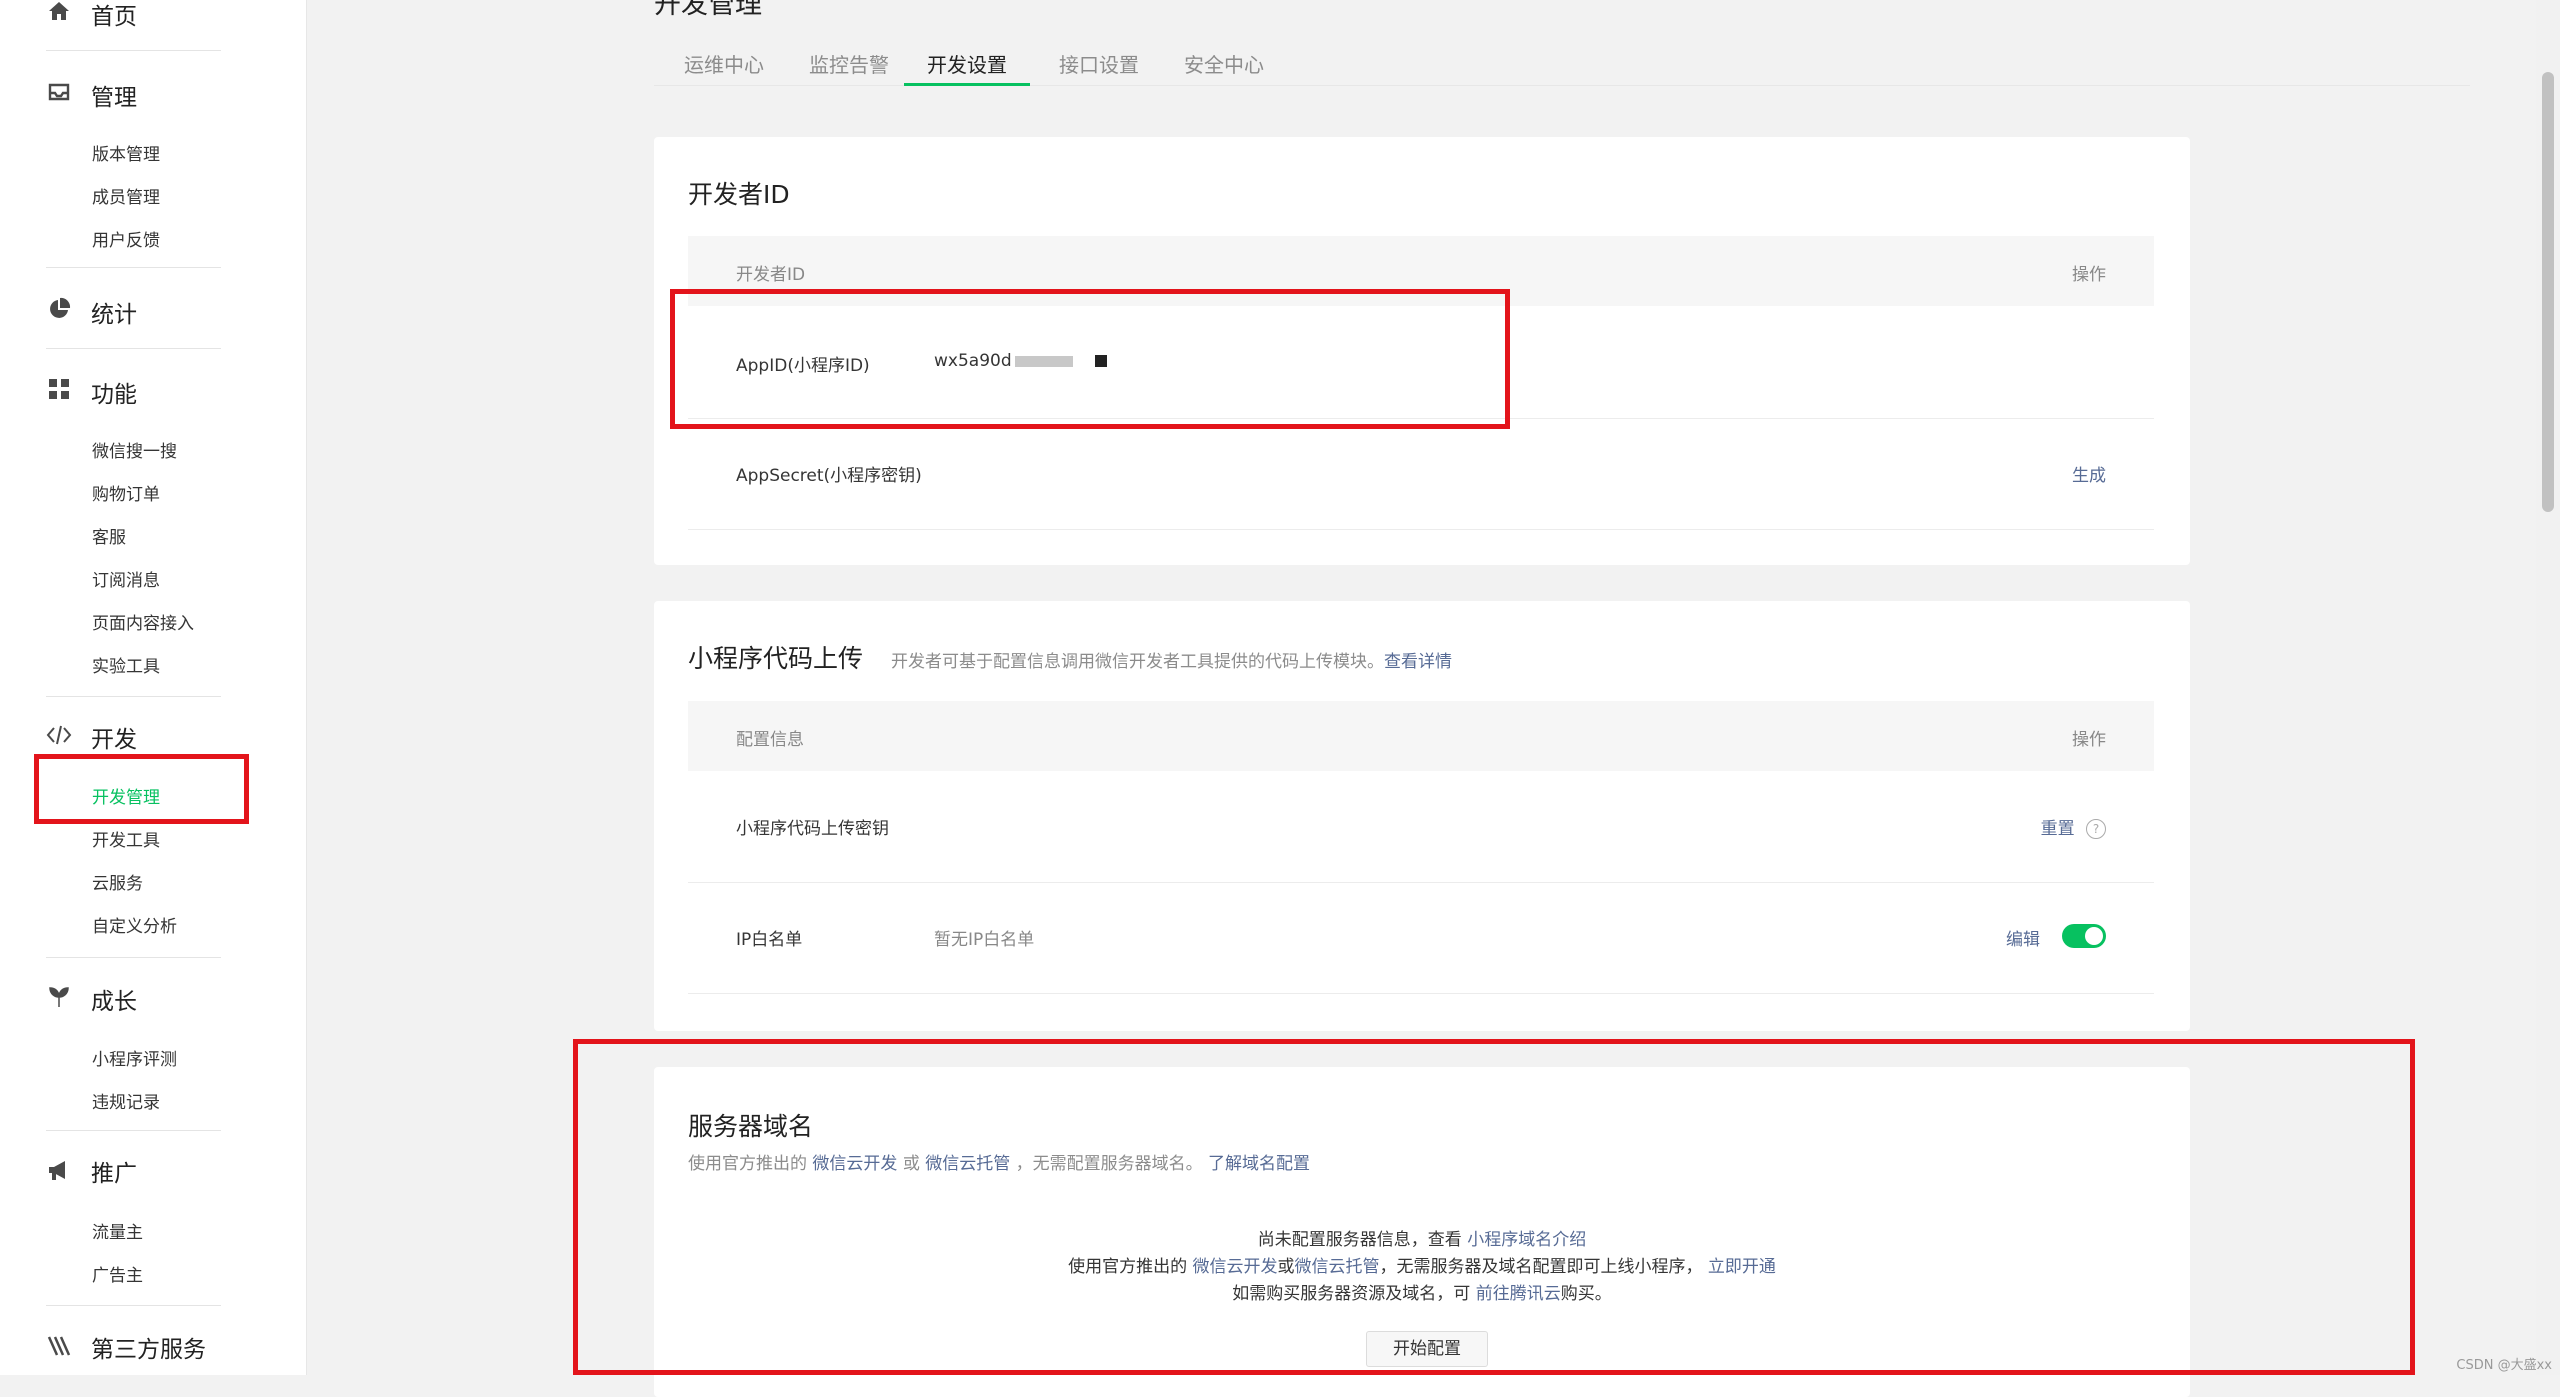 The width and height of the screenshot is (2560, 1397). What do you see at coordinates (59, 12) in the screenshot?
I see `home-icon` at bounding box center [59, 12].